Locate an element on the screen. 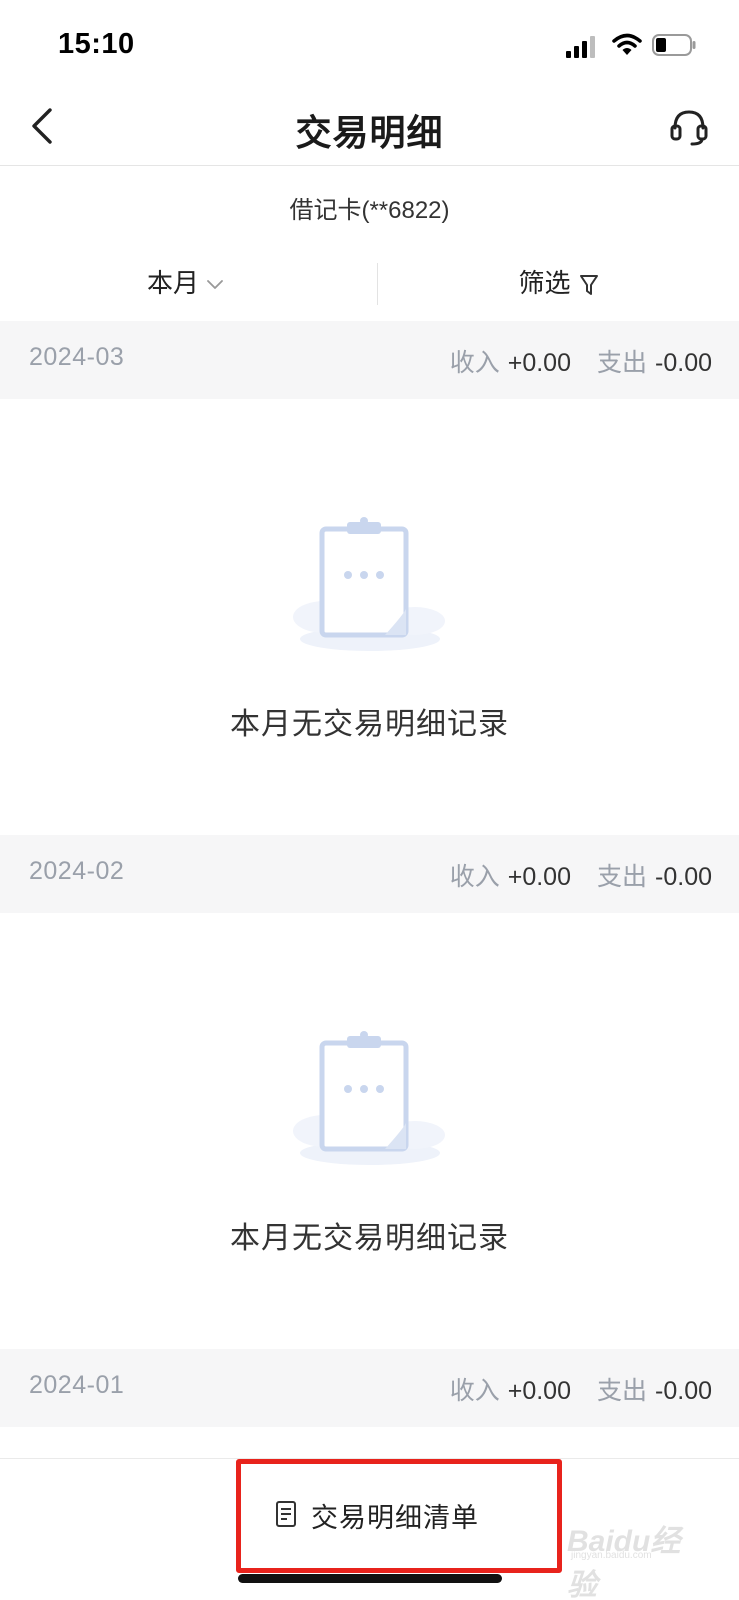 Image resolution: width=739 pixels, height=1600 pixels. wifi-icon is located at coordinates (627, 44).